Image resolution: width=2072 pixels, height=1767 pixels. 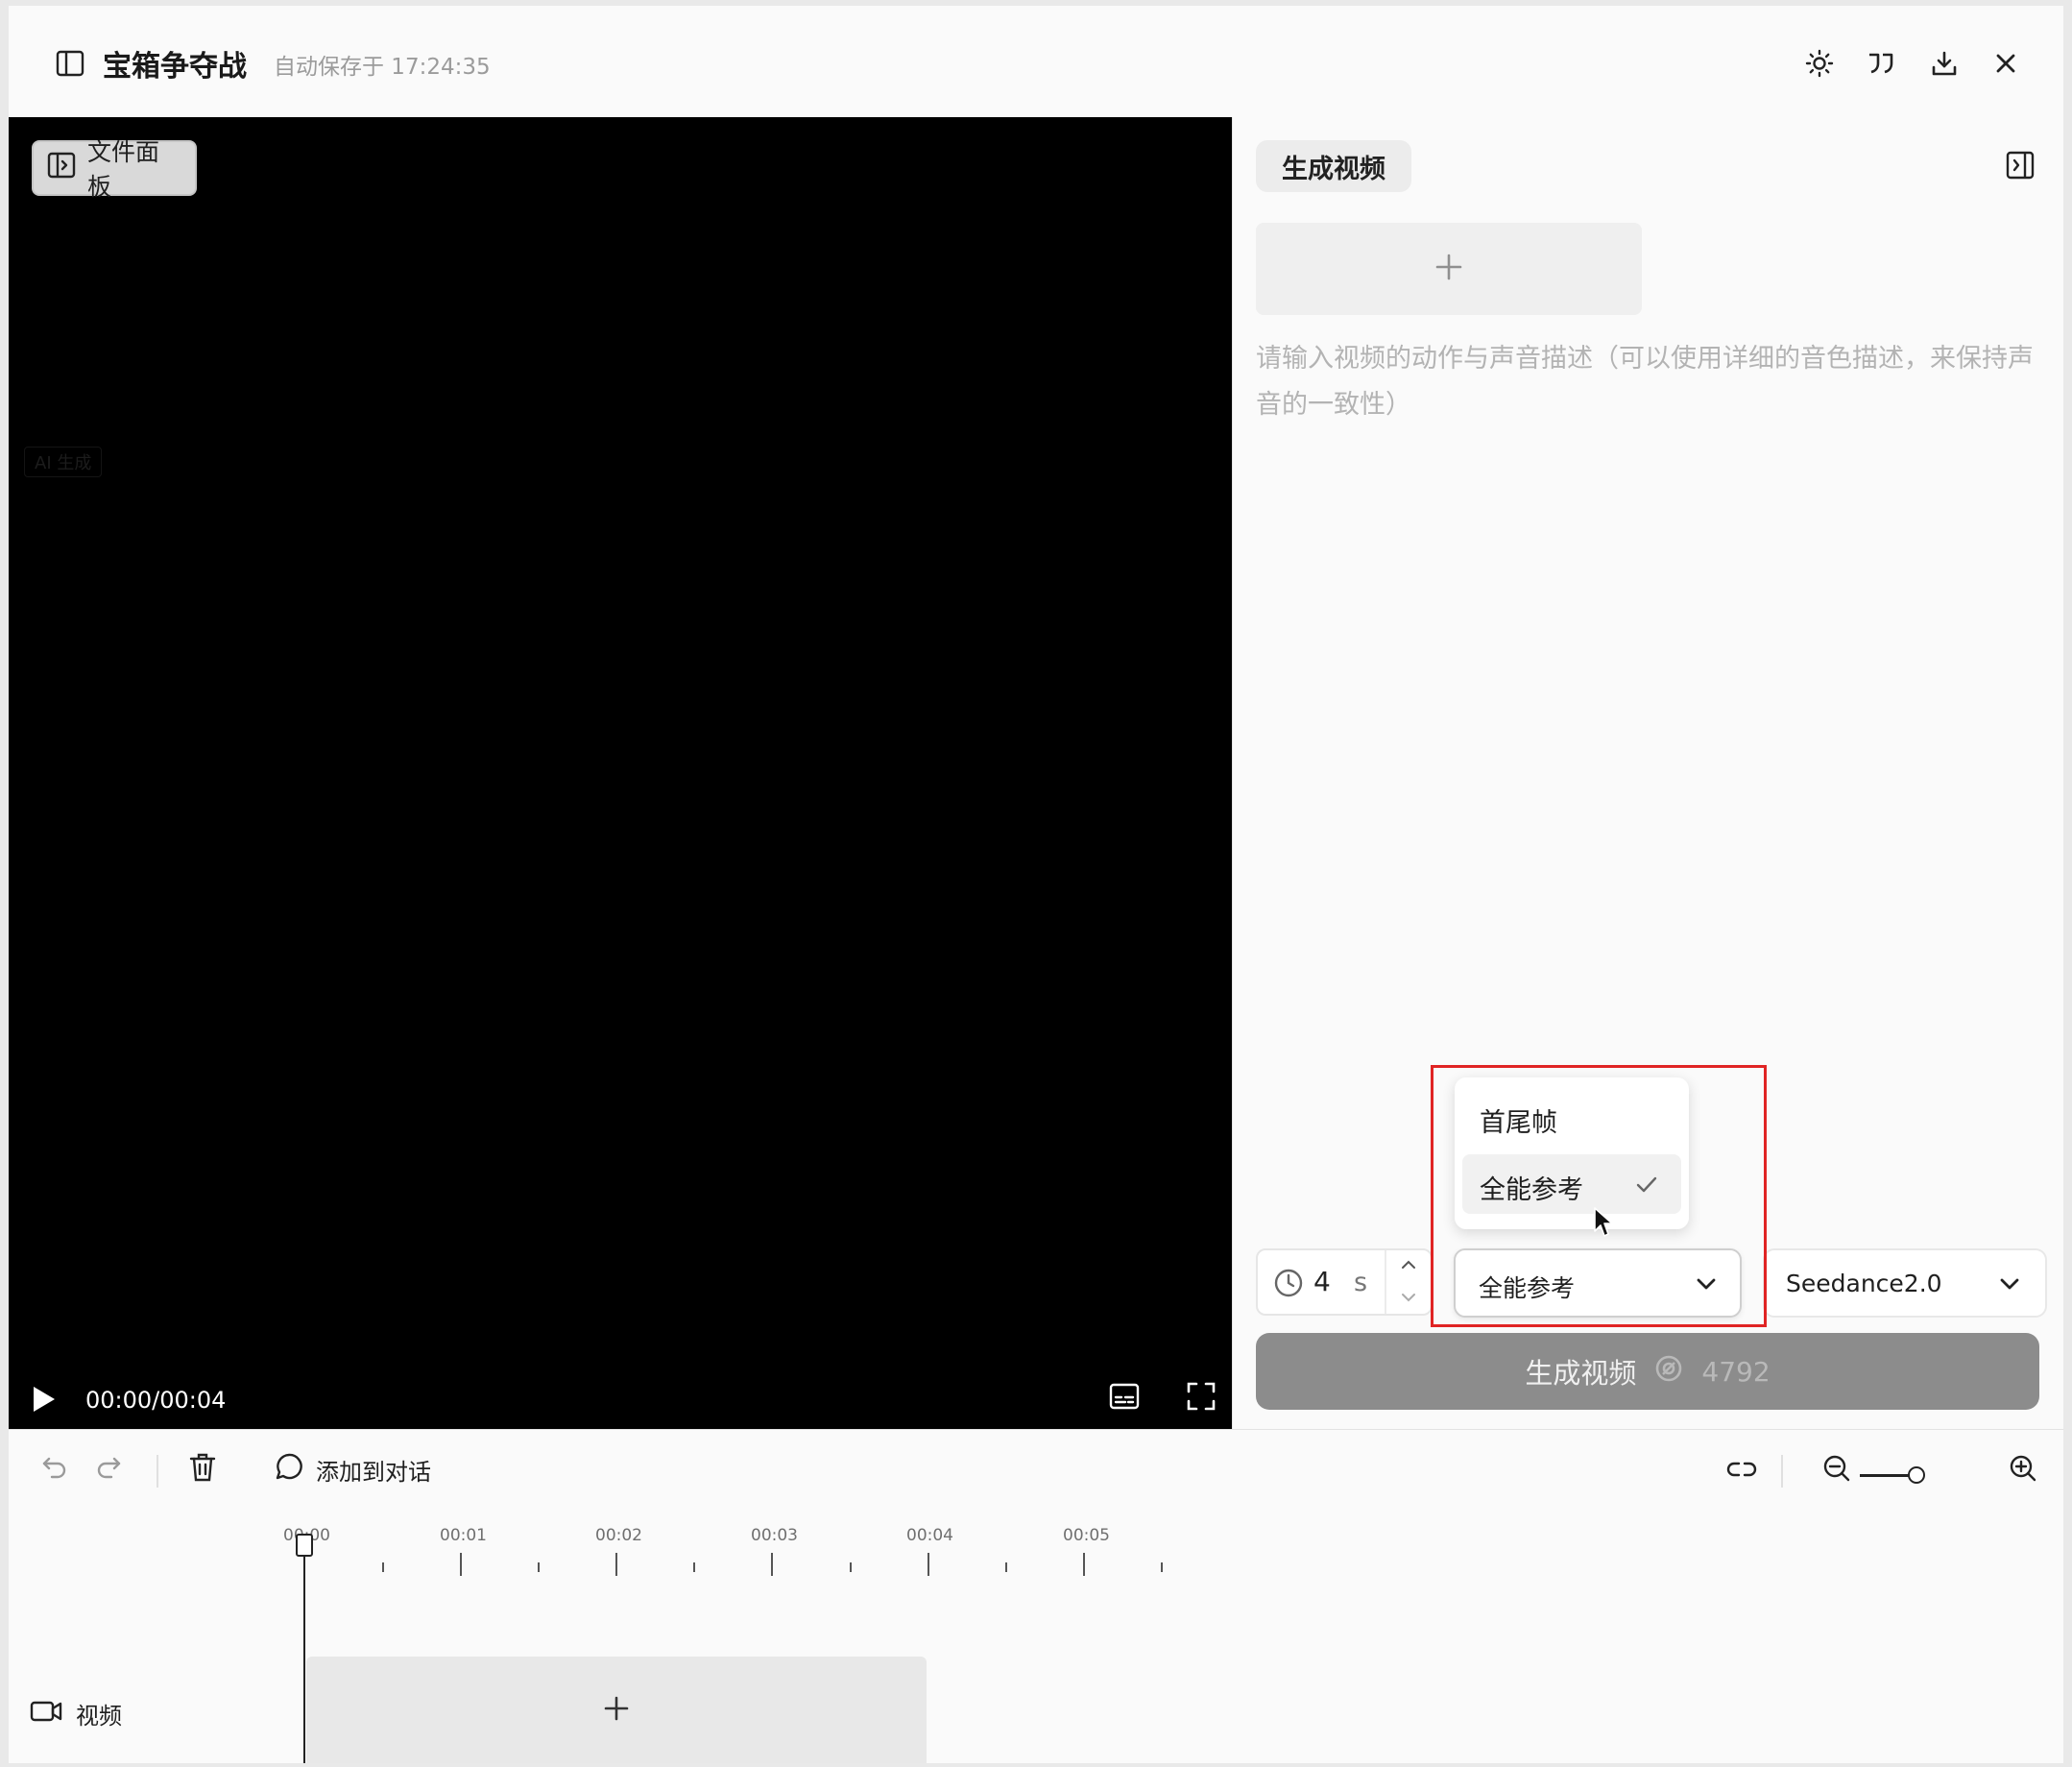 What do you see at coordinates (929, 1536) in the screenshot?
I see `tick-label: 00:04` at bounding box center [929, 1536].